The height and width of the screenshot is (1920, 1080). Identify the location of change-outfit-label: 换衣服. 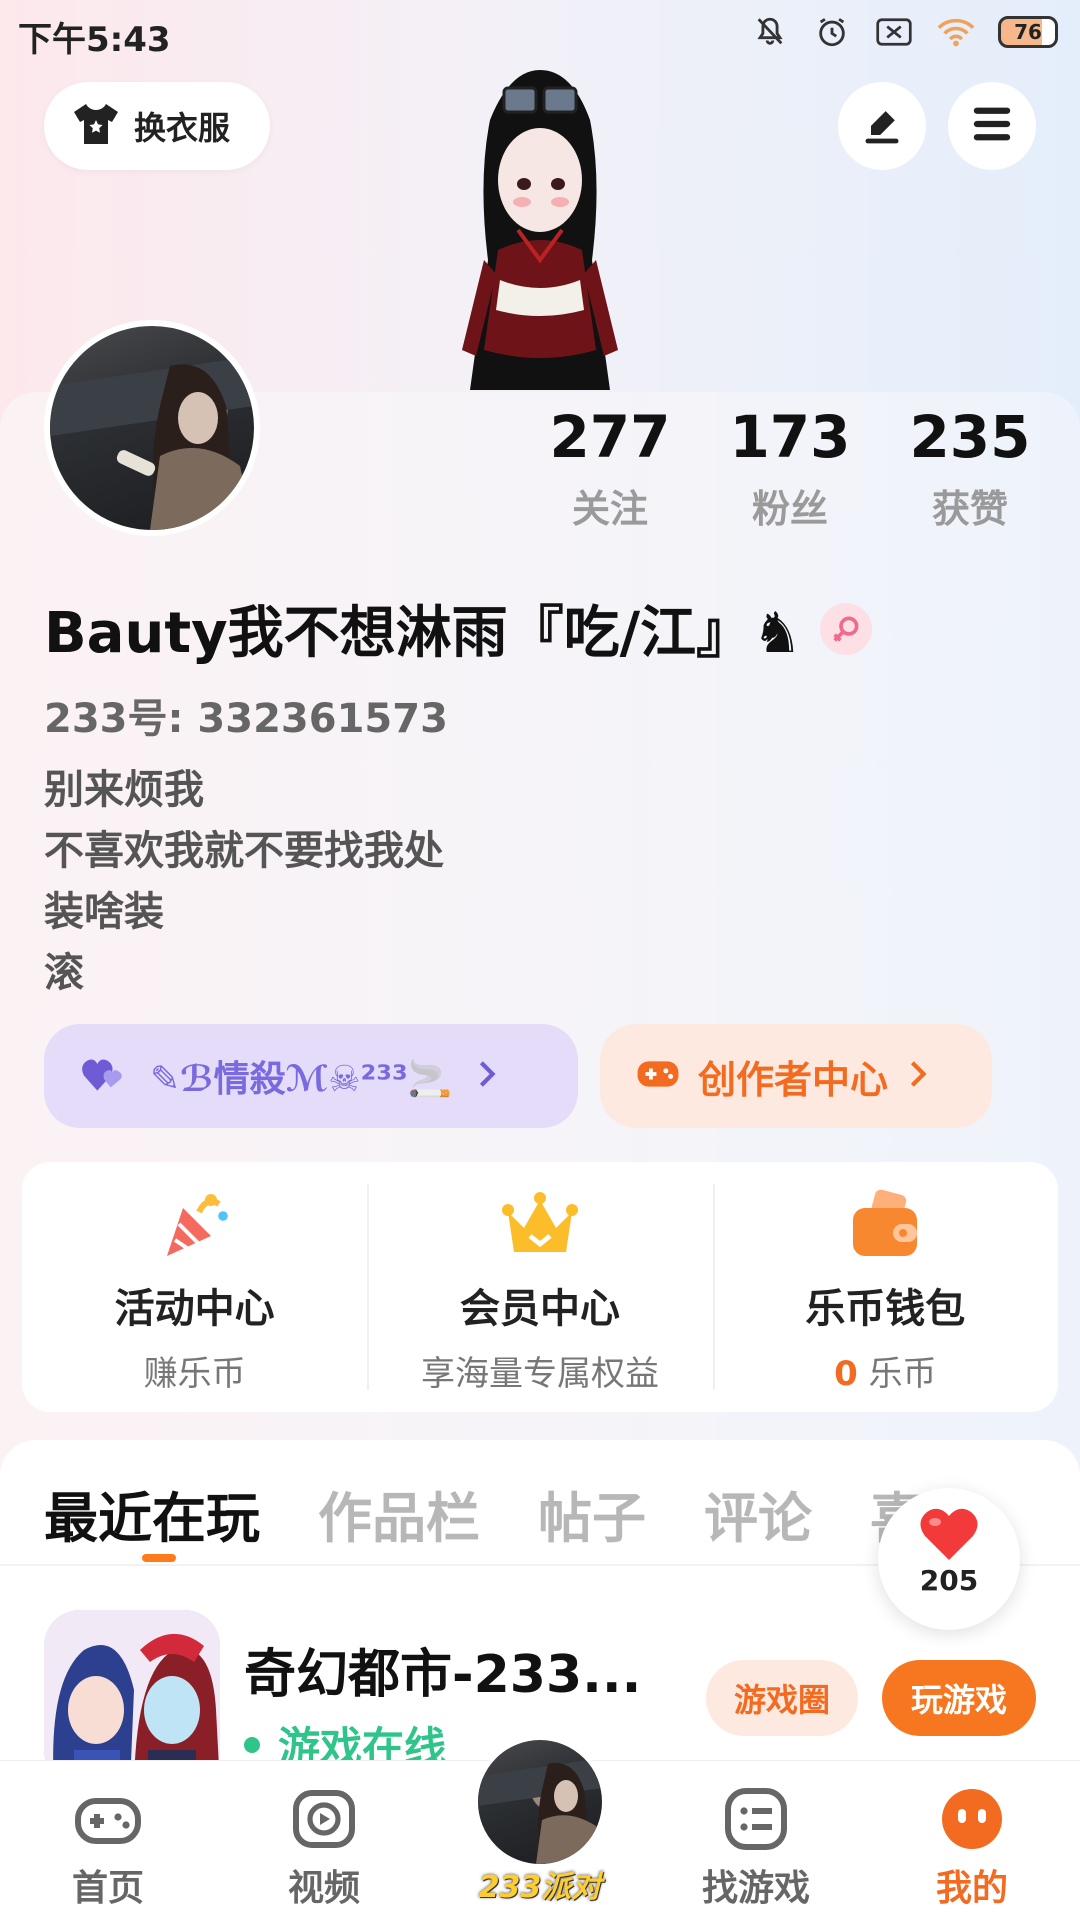
(182, 128).